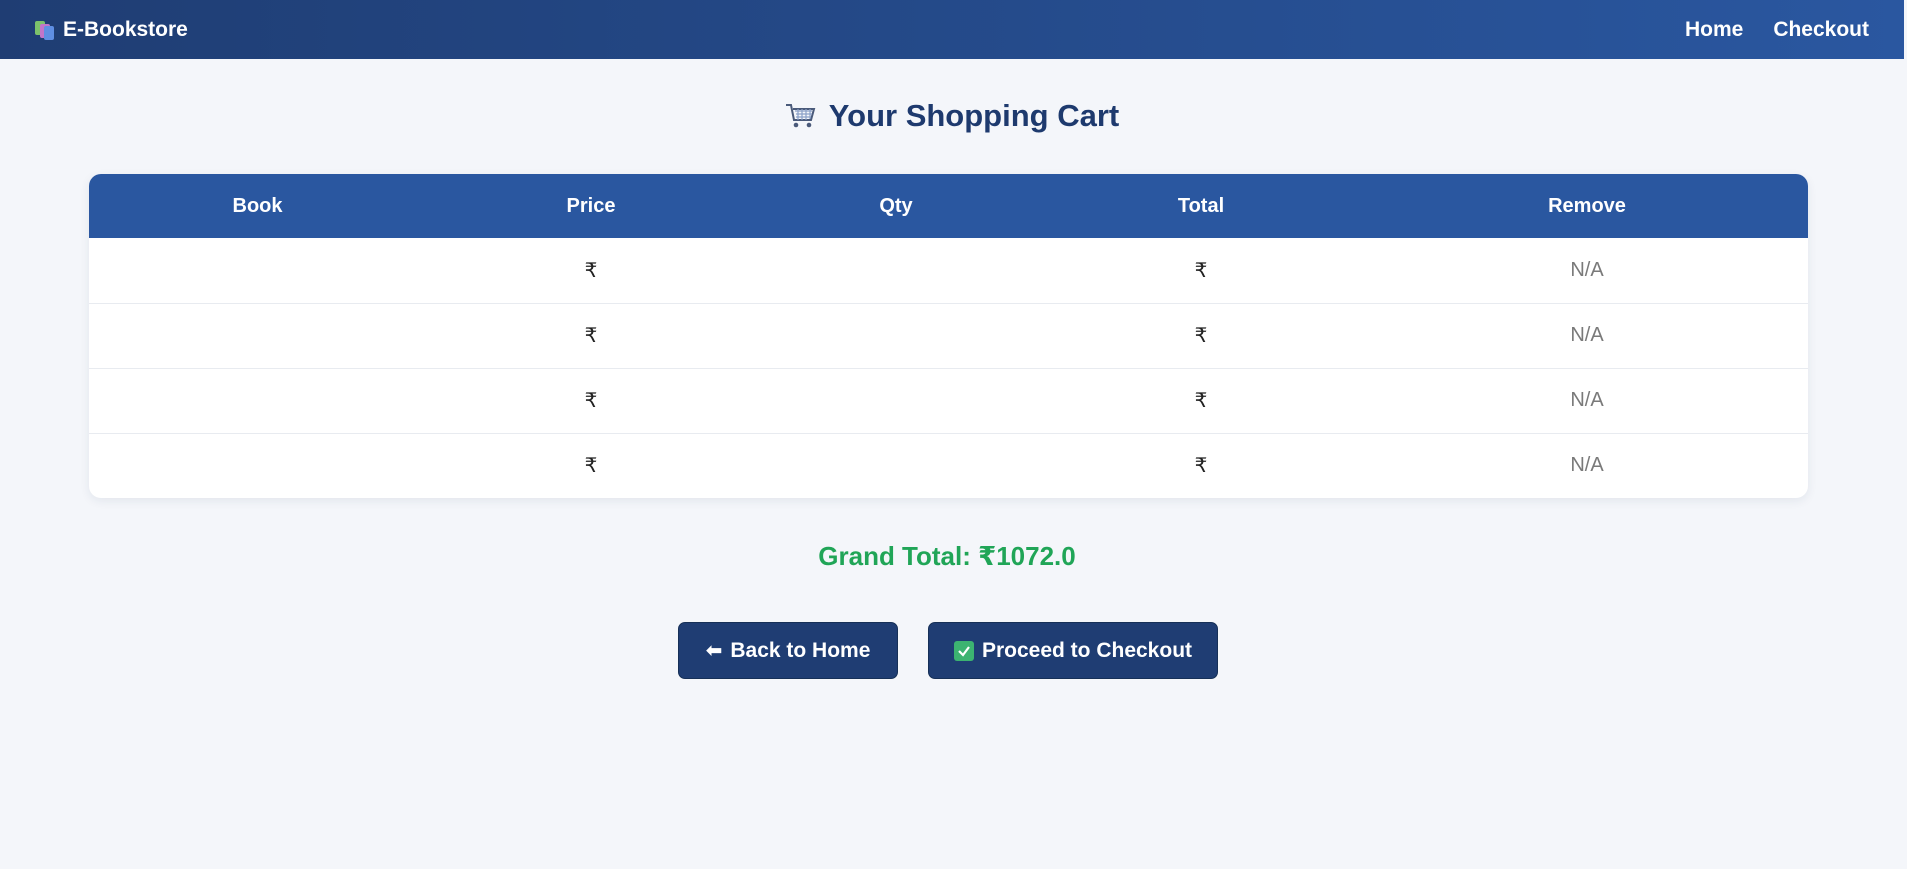  What do you see at coordinates (125, 29) in the screenshot?
I see `brand-name: E-Bookstore` at bounding box center [125, 29].